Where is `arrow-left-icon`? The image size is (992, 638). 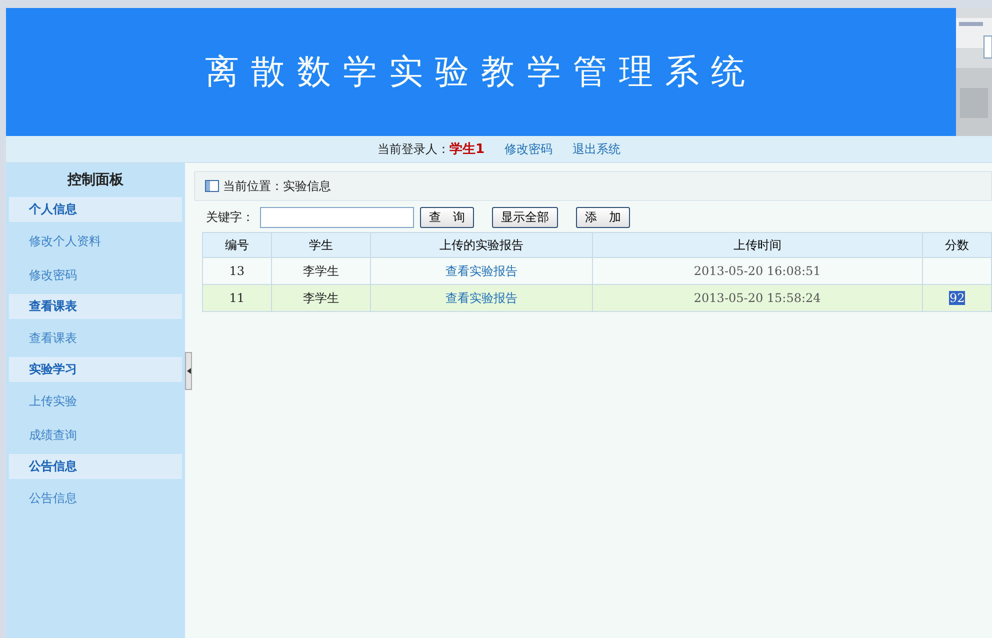 arrow-left-icon is located at coordinates (188, 371).